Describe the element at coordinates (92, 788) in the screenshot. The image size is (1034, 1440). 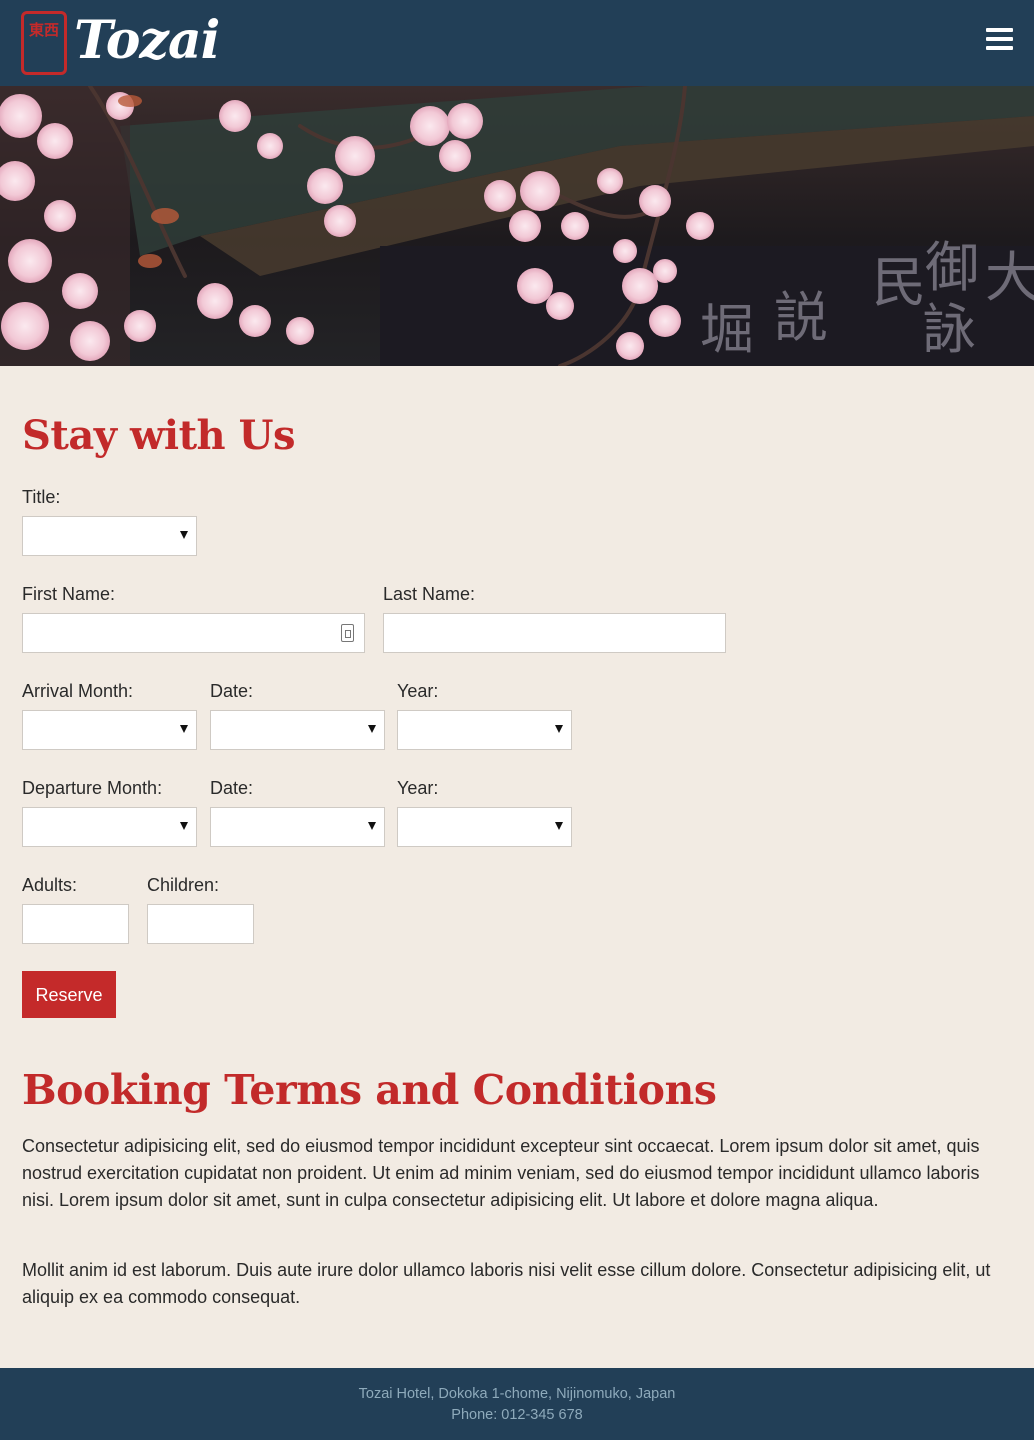
I see `departure-month-label: Departure Month:` at that location.